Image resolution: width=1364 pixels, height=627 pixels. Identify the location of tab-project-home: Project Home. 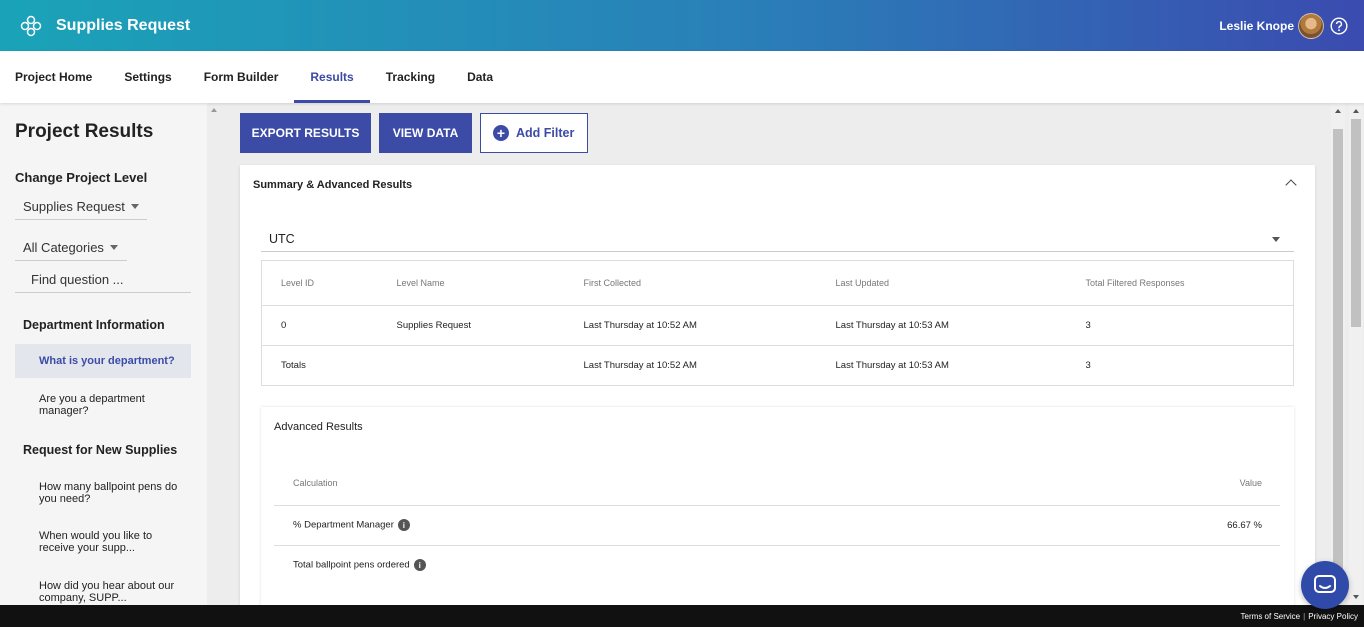
(54, 77).